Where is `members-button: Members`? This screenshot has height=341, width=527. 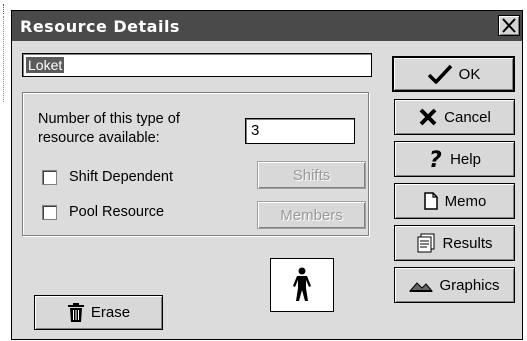 members-button: Members is located at coordinates (311, 215).